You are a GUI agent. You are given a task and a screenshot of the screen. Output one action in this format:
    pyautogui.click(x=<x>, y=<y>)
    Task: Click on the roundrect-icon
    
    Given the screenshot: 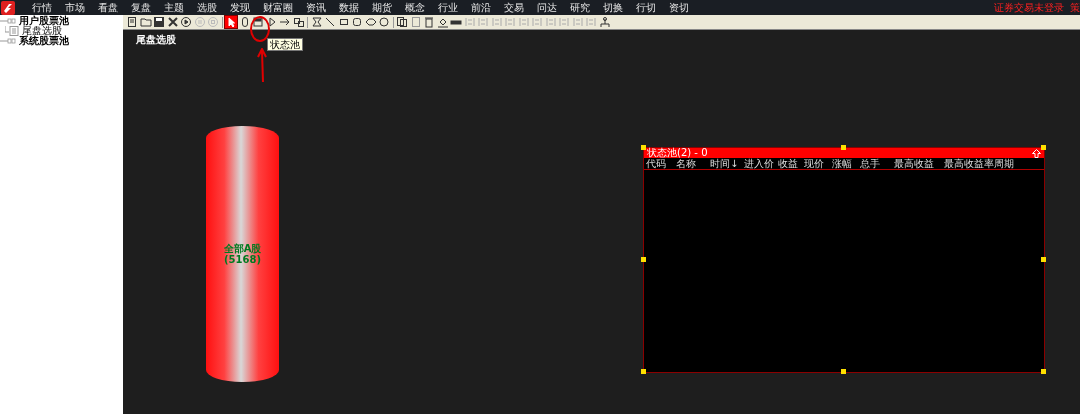 What is the action you would take?
    pyautogui.click(x=357, y=22)
    